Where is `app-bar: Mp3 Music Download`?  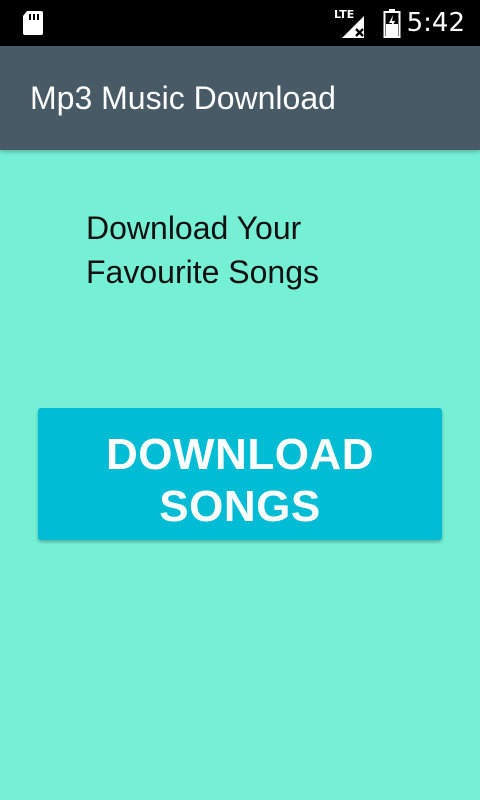
app-bar: Mp3 Music Download is located at coordinates (240, 98).